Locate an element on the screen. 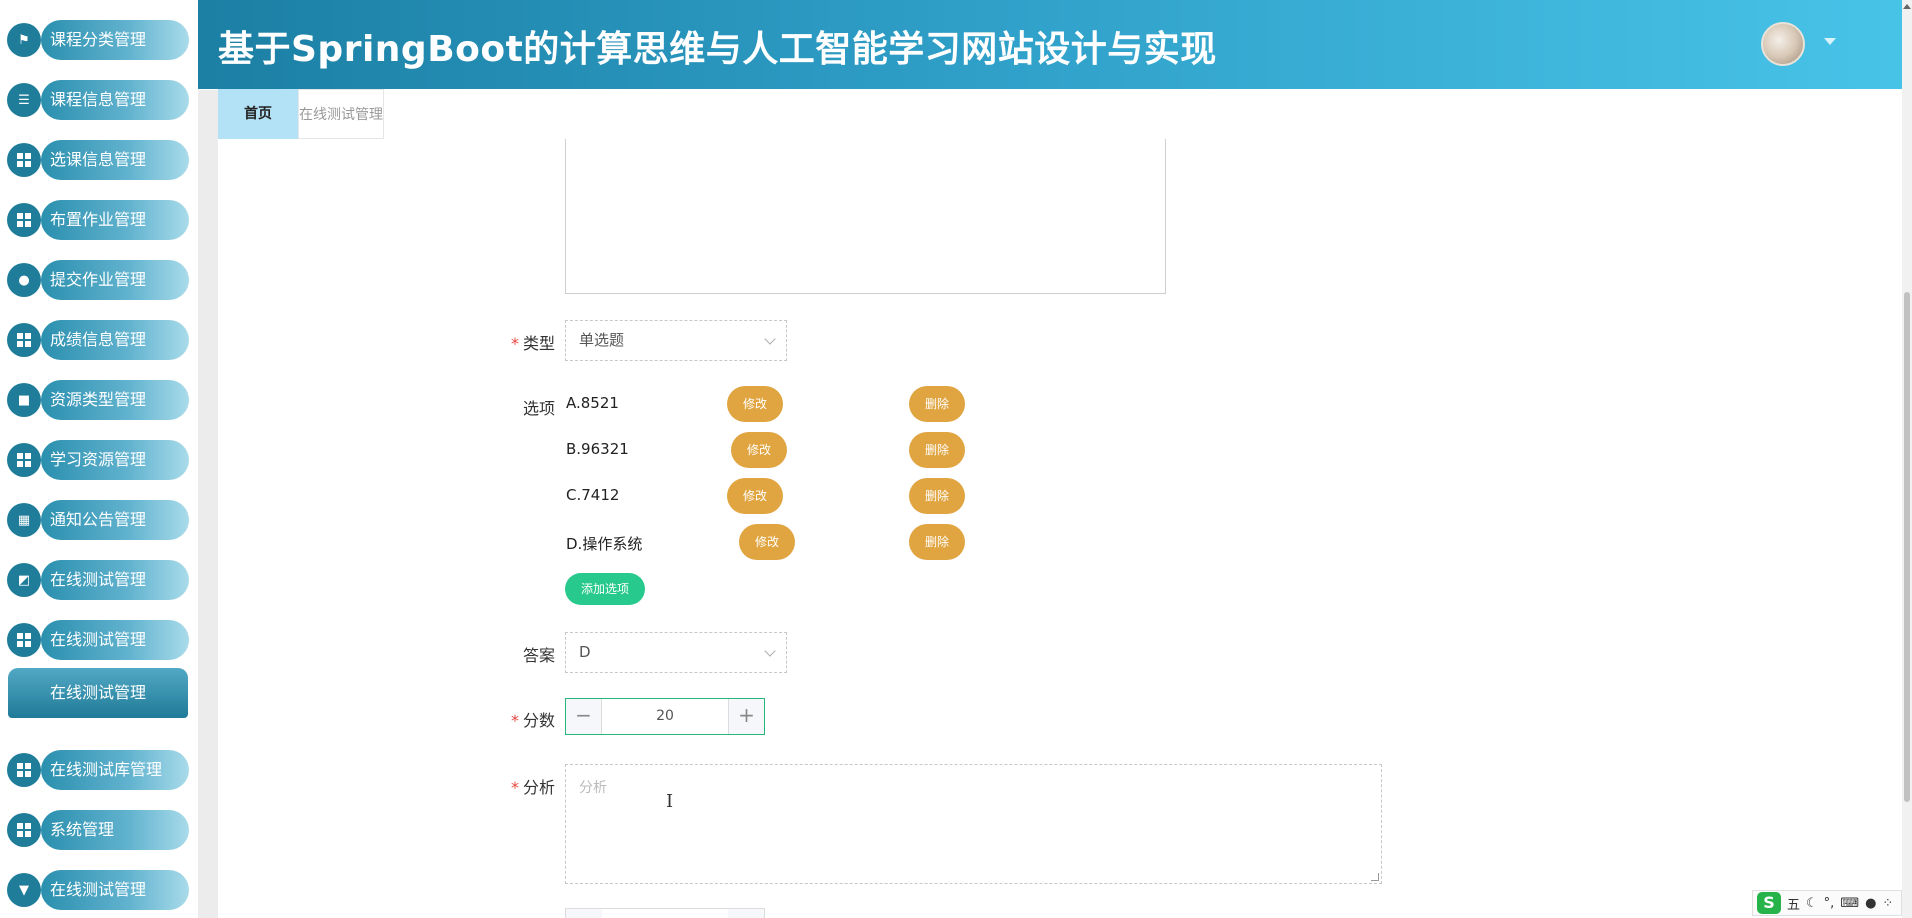  content-left-border is located at coordinates (208, 504).